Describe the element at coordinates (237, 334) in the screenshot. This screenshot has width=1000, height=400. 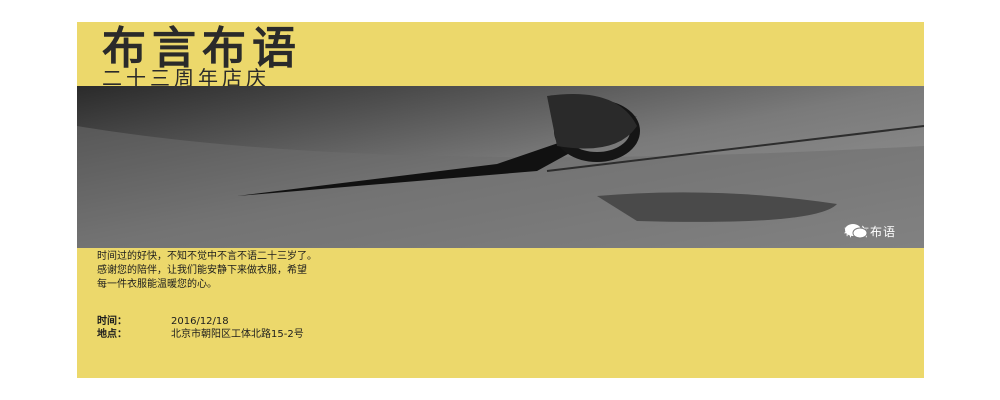
I see `place-value: 北京市朝阳区工体北路15-2号` at that location.